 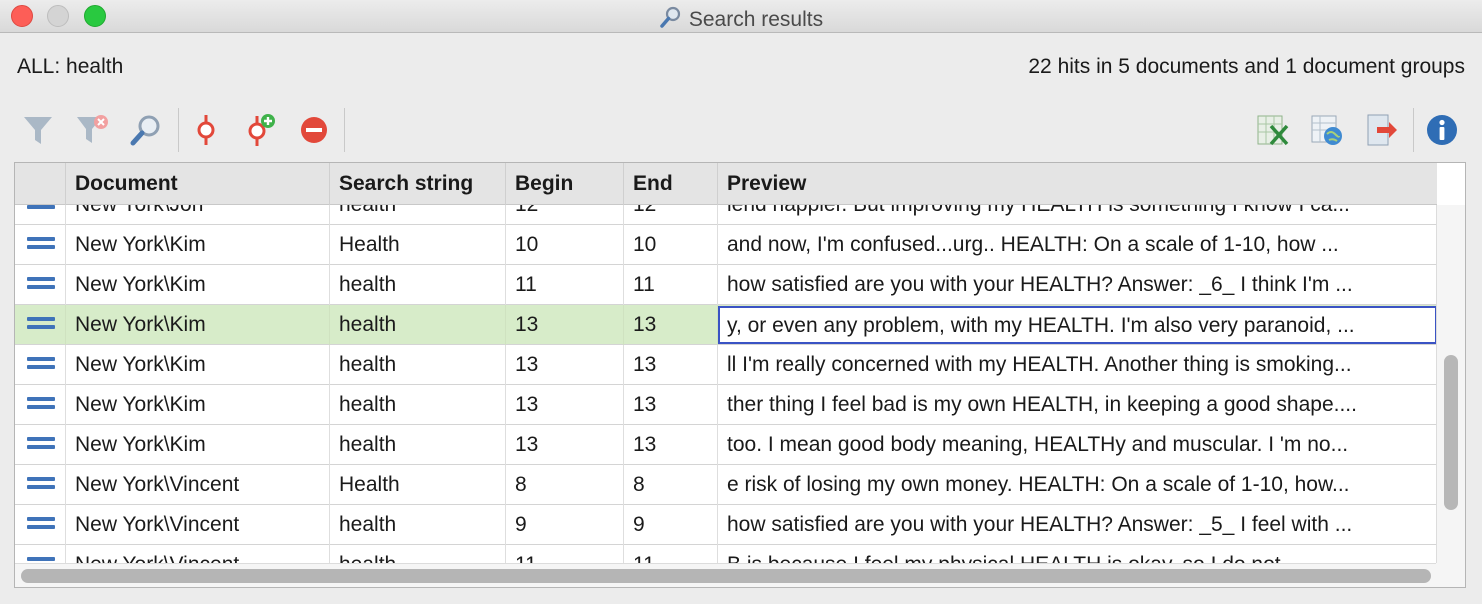 I want to click on search-icon, so click(x=145, y=130).